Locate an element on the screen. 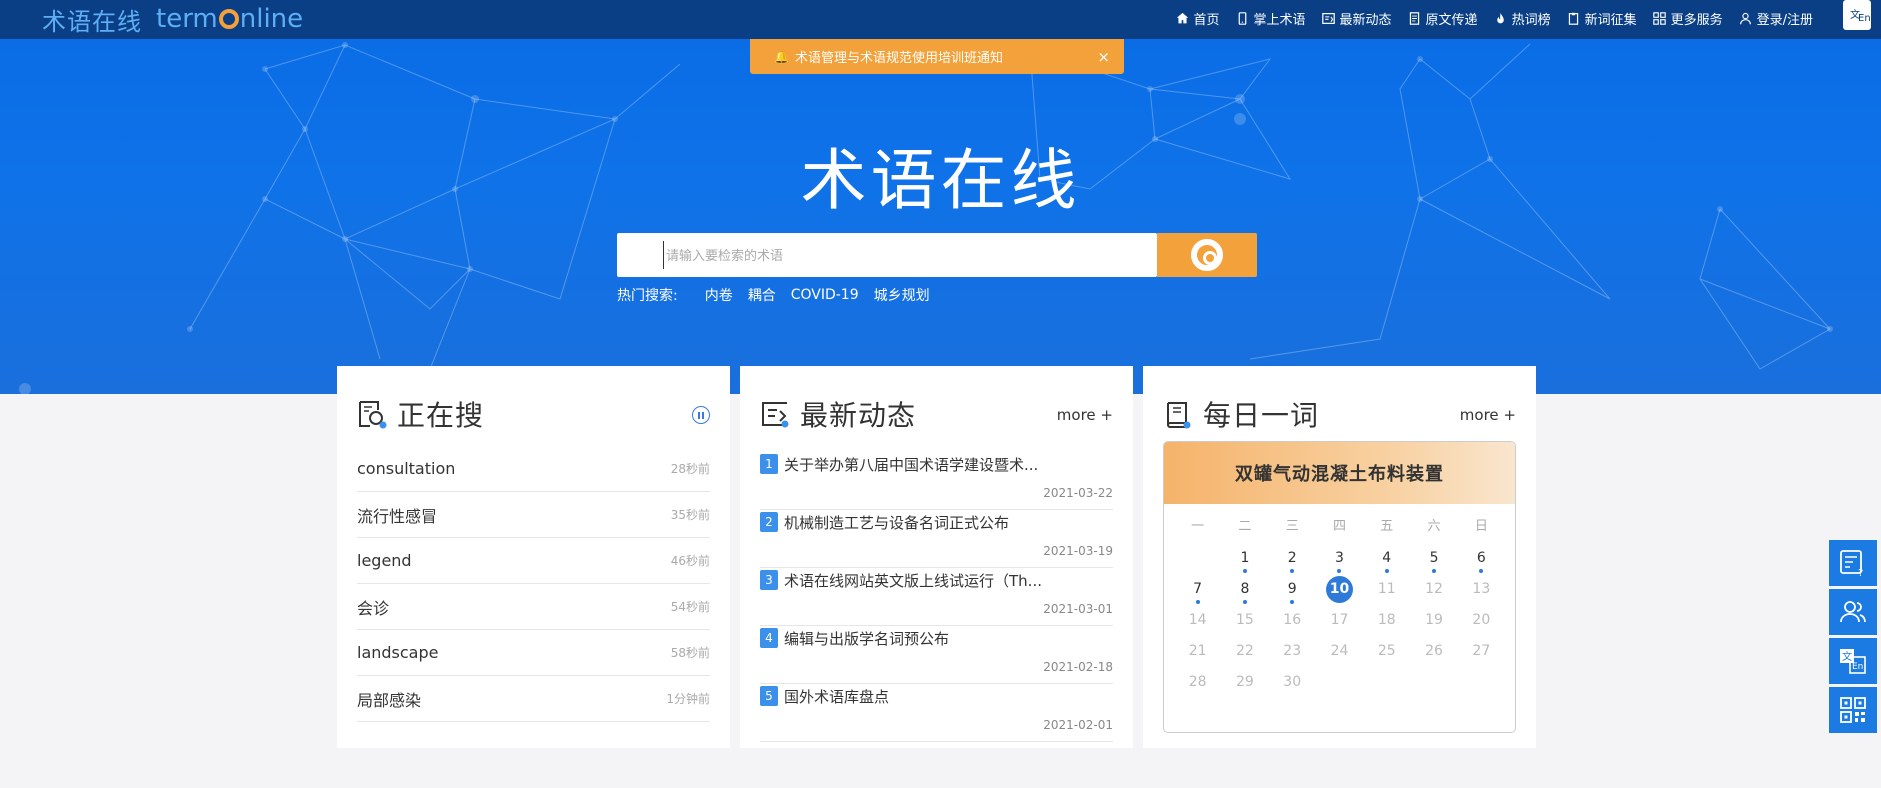 The height and width of the screenshot is (788, 1881). calendar-day-number: 18 is located at coordinates (1386, 620).